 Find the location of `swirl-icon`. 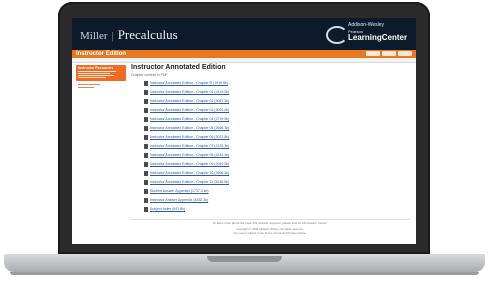

swirl-icon is located at coordinates (337, 35).